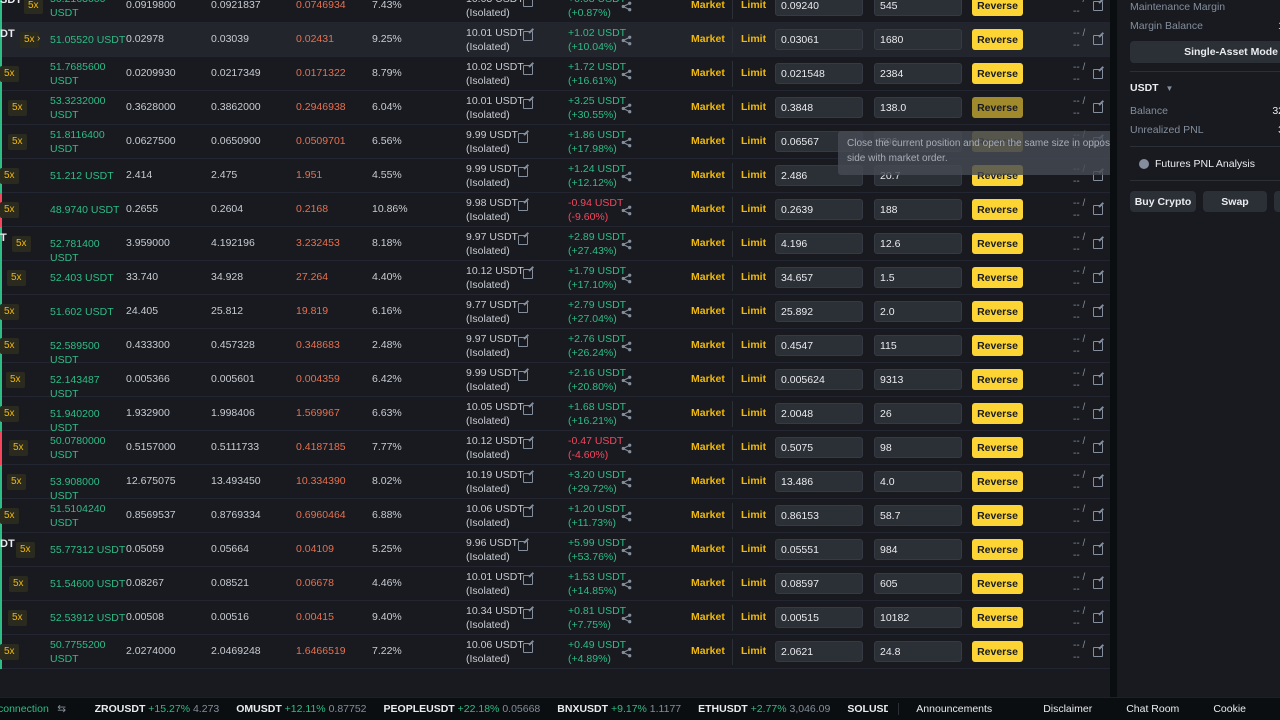  I want to click on footer-link-chat-room: Chat Room, so click(1161, 709).